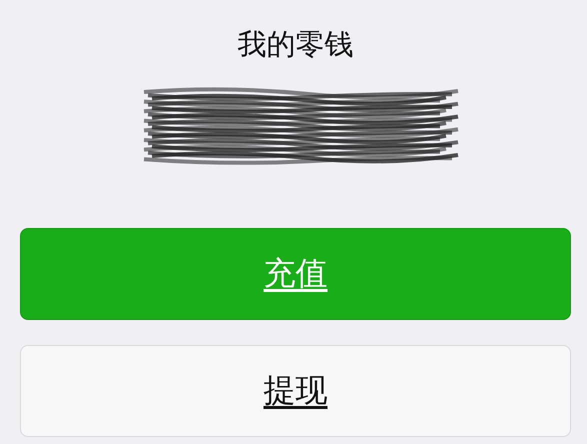  I want to click on page-title: 我的零钱, so click(296, 44).